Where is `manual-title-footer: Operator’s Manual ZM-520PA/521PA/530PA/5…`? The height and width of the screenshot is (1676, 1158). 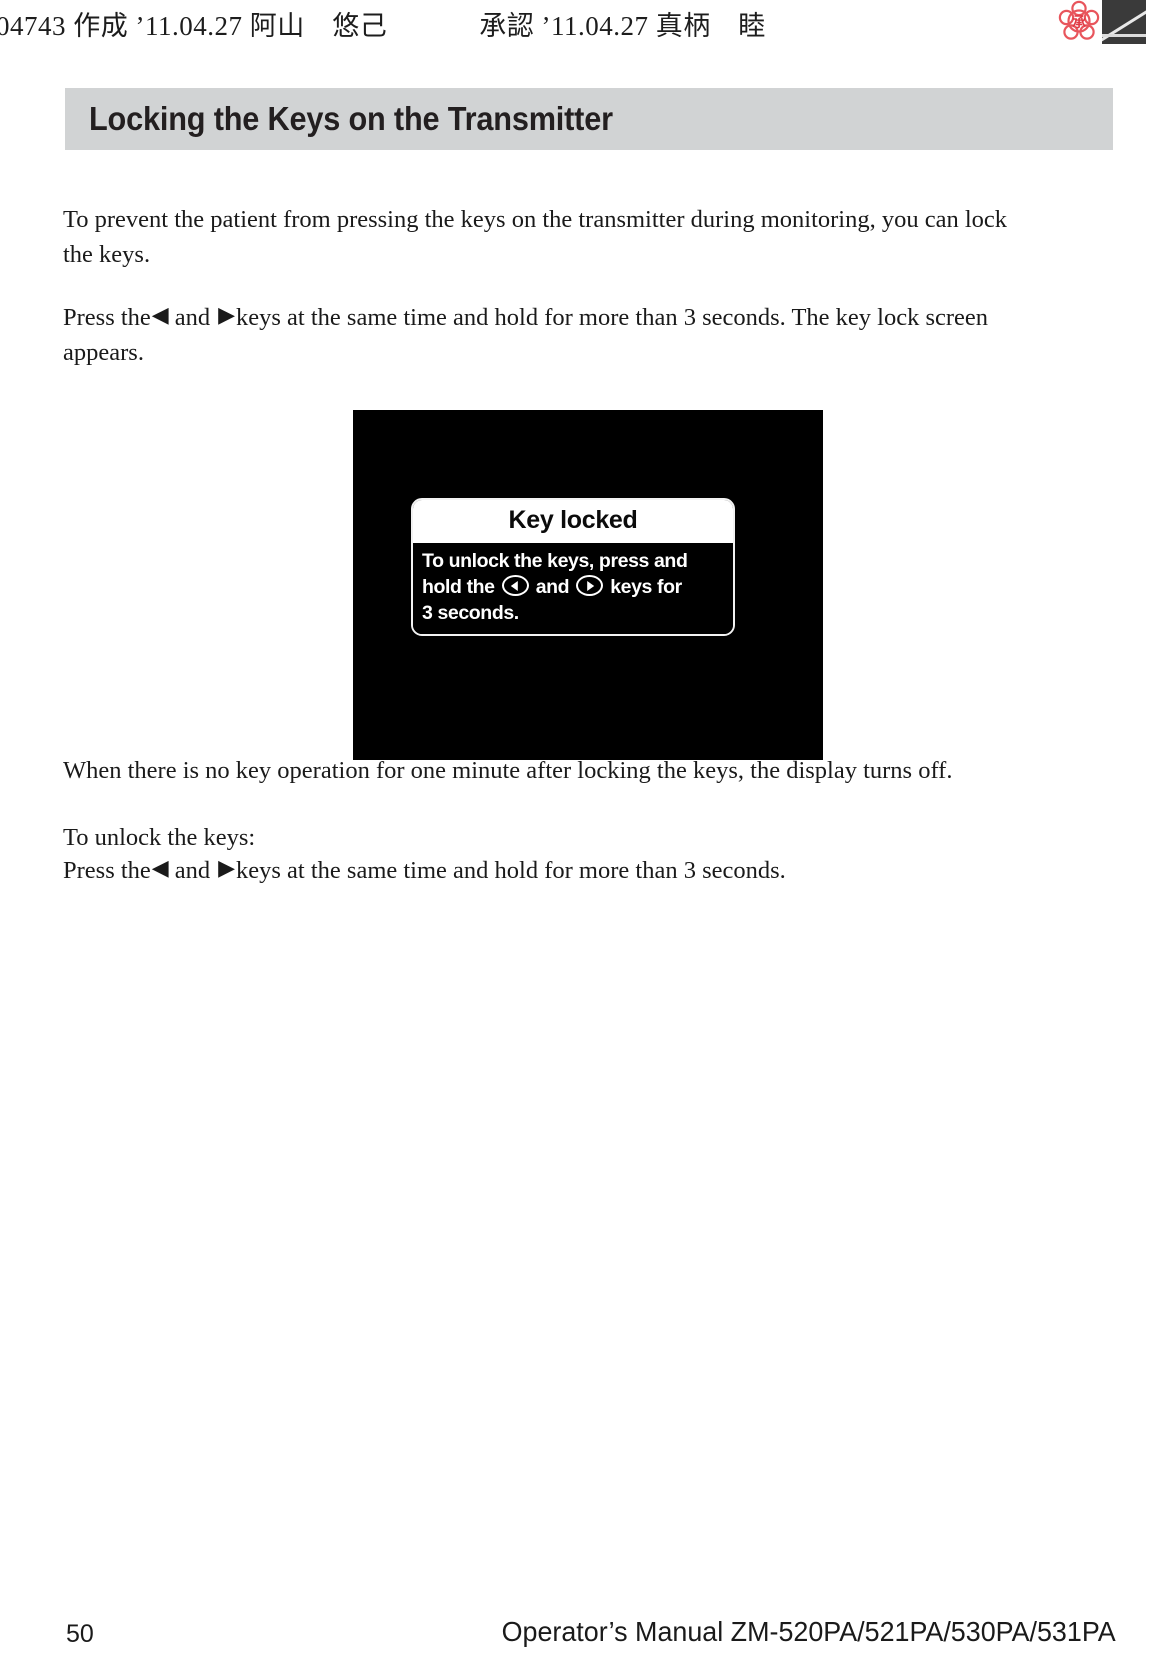
manual-title-footer: Operator’s Manual ZM-520PA/521PA/530PA/5… is located at coordinates (808, 1631).